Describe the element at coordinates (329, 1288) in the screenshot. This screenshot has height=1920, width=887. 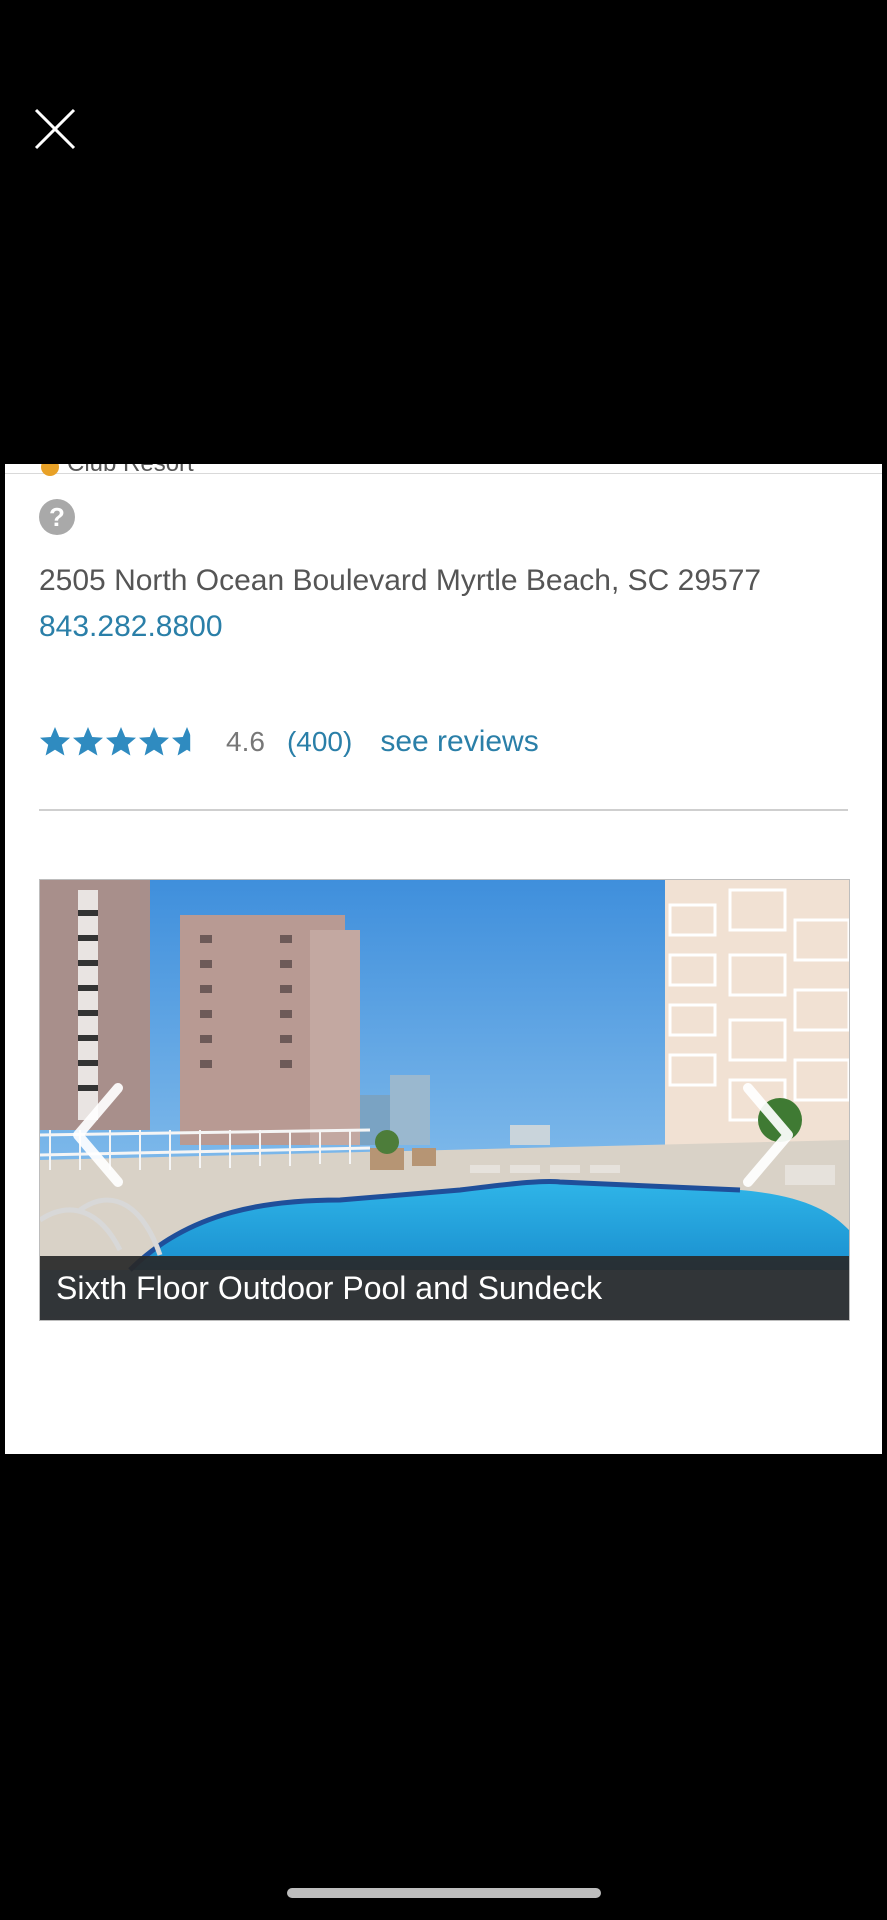
I see `photo-caption: Sixth Floor Outdoor Pool and Sundeck` at that location.